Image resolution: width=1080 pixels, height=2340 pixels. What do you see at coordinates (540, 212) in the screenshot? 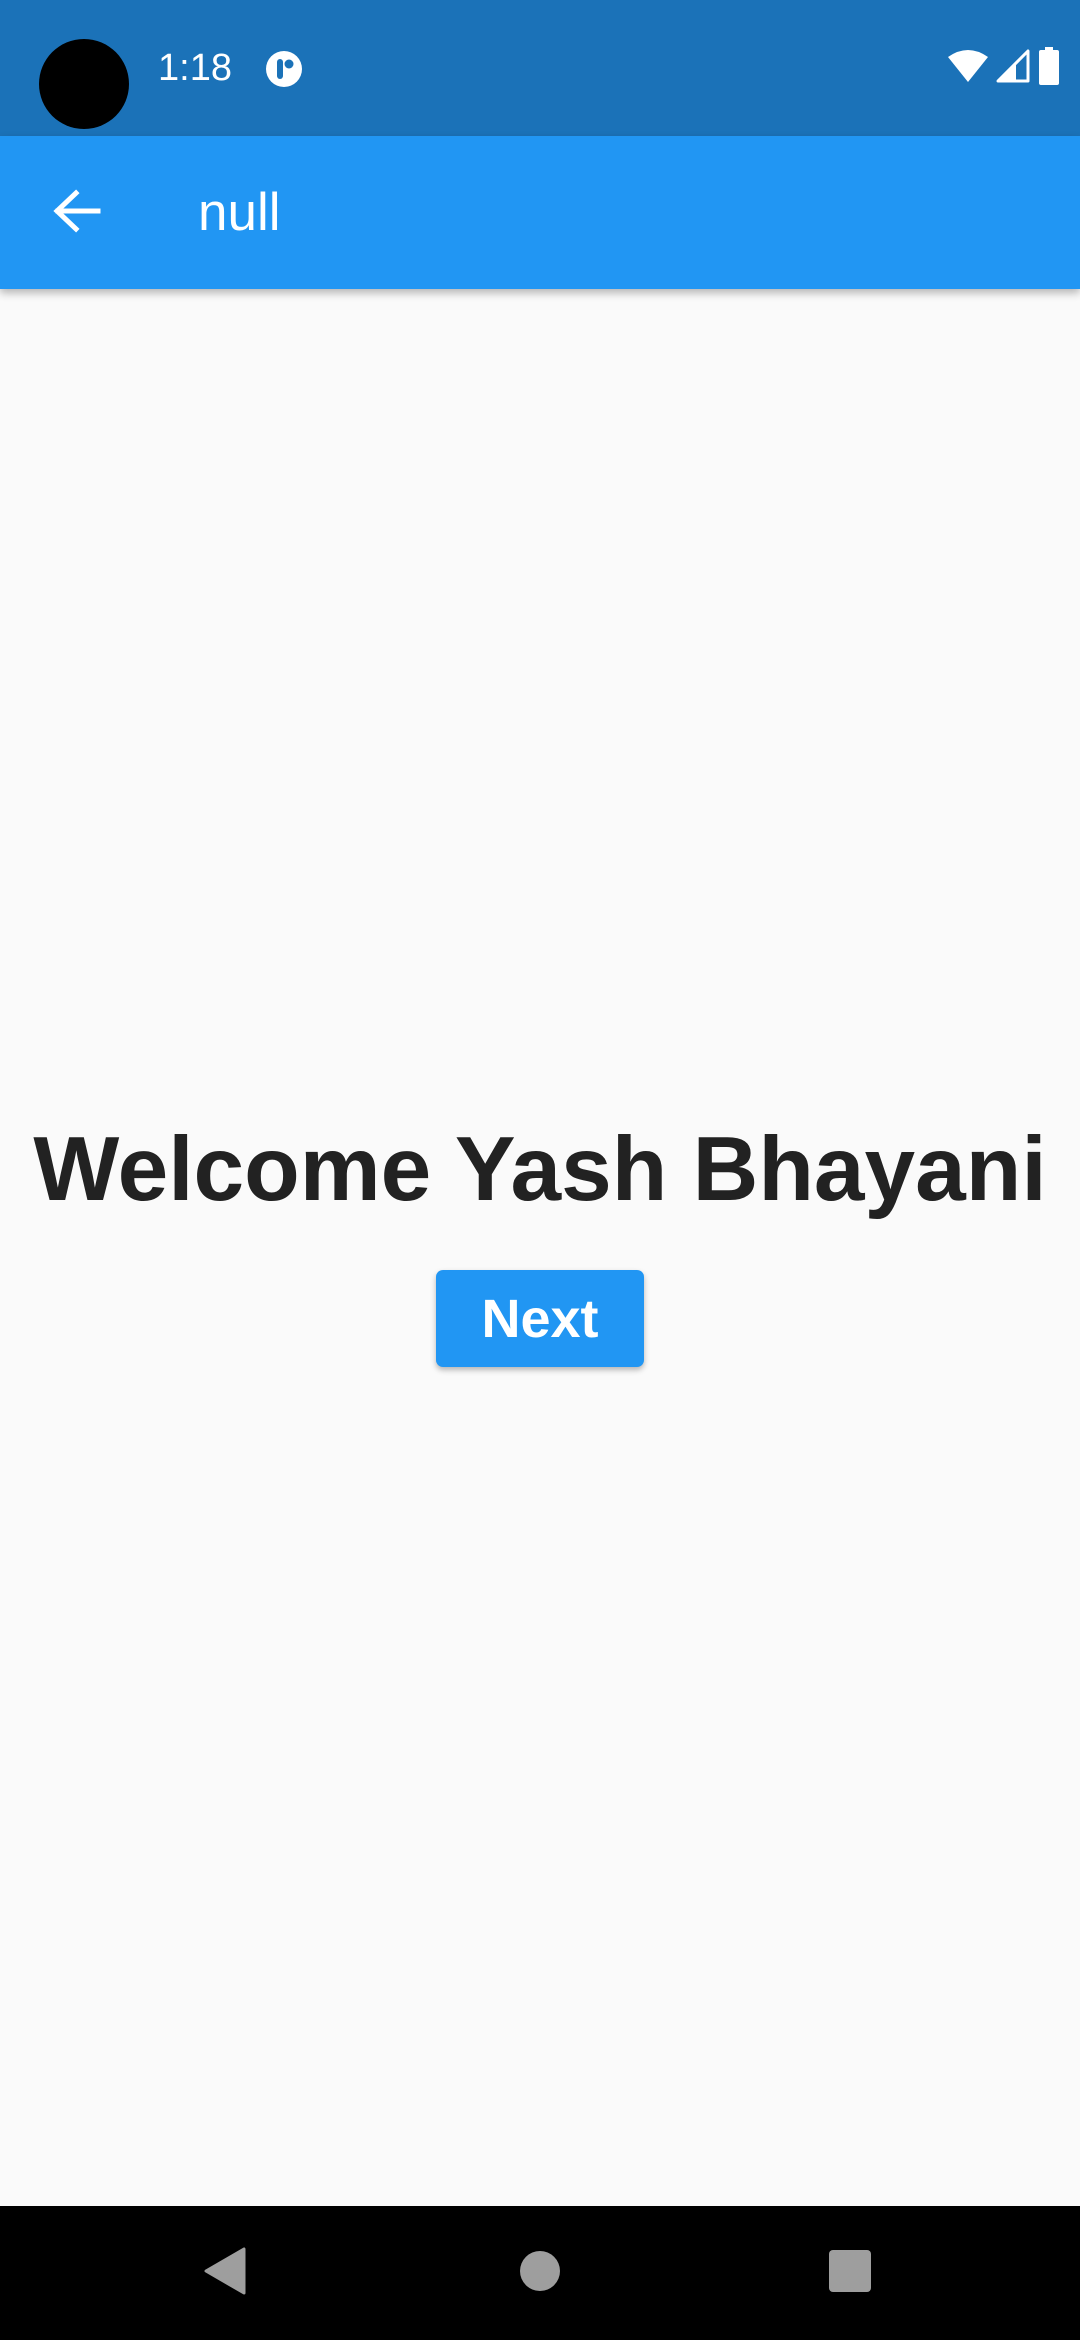
I see `app-bar: null` at bounding box center [540, 212].